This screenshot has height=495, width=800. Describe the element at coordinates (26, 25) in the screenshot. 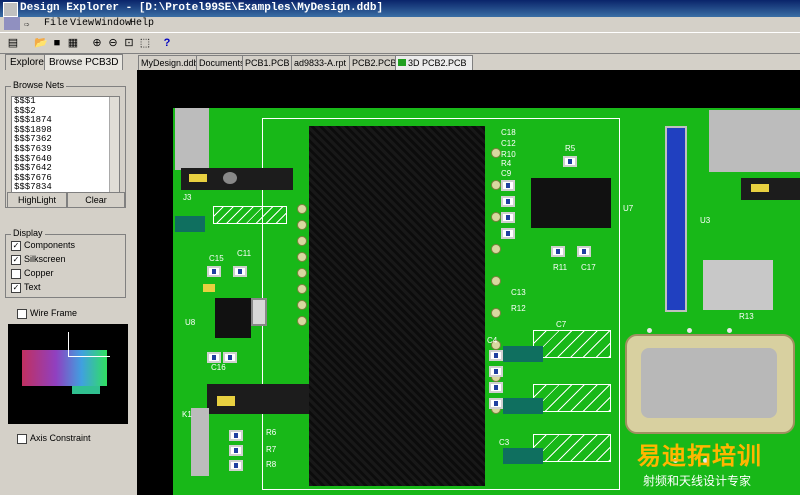

I see `menu-arrow-icon: ⇨` at that location.